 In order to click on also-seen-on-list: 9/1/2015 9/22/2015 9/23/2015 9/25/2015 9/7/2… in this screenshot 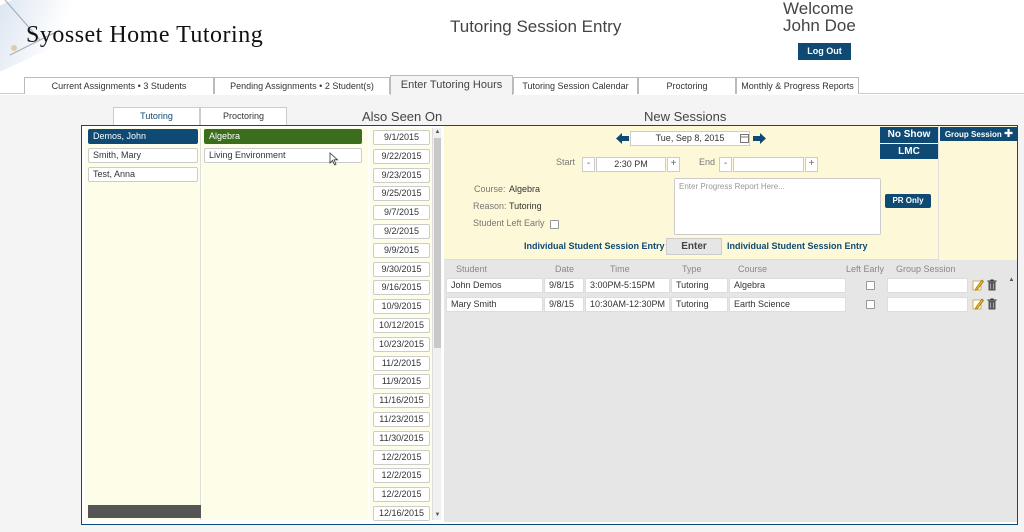, I will do `click(406, 324)`.